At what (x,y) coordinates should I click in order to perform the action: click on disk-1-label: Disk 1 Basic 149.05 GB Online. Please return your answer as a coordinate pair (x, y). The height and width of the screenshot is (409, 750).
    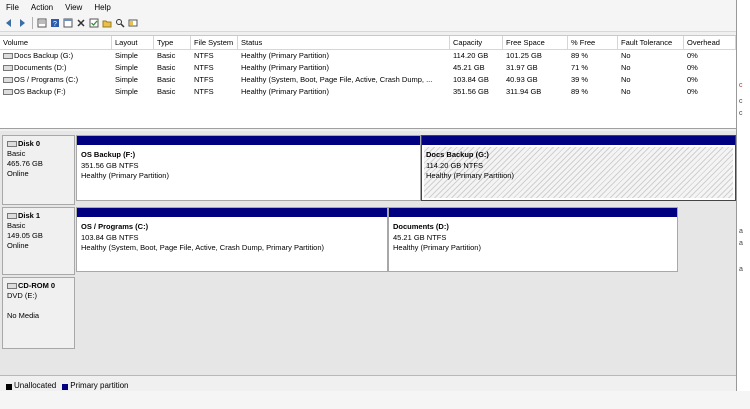
    Looking at the image, I should click on (38, 241).